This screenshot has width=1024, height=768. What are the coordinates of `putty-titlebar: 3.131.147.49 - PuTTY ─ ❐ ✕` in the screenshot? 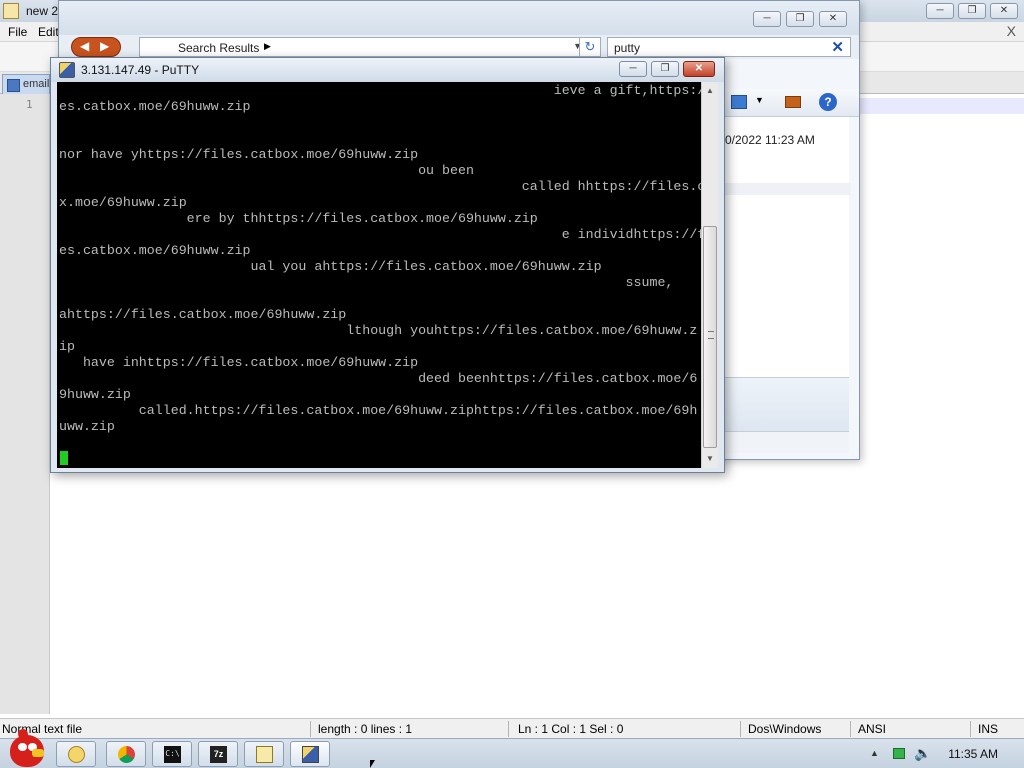 It's located at (387, 70).